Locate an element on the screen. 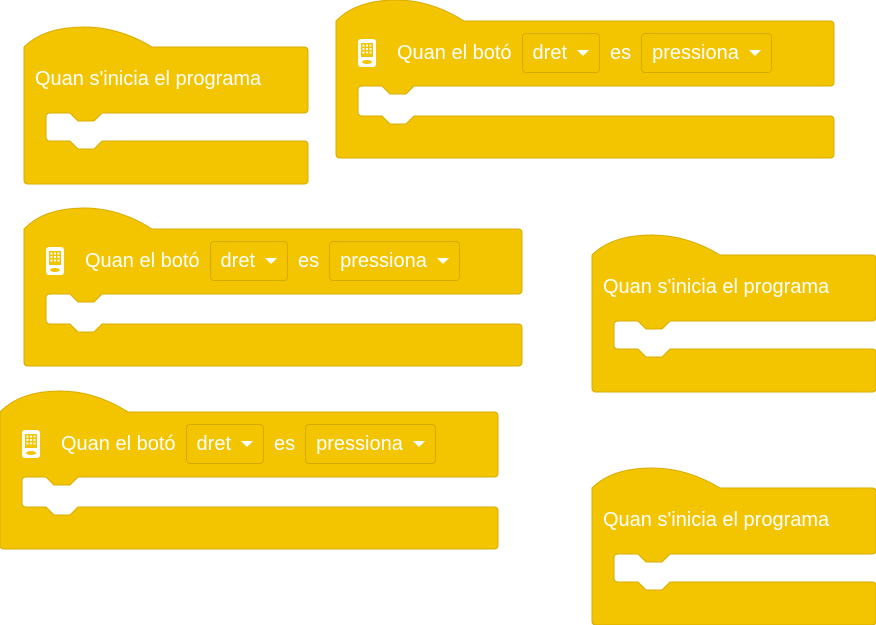  start-block-3: Quan s'inicia el programa is located at coordinates (733, 546).